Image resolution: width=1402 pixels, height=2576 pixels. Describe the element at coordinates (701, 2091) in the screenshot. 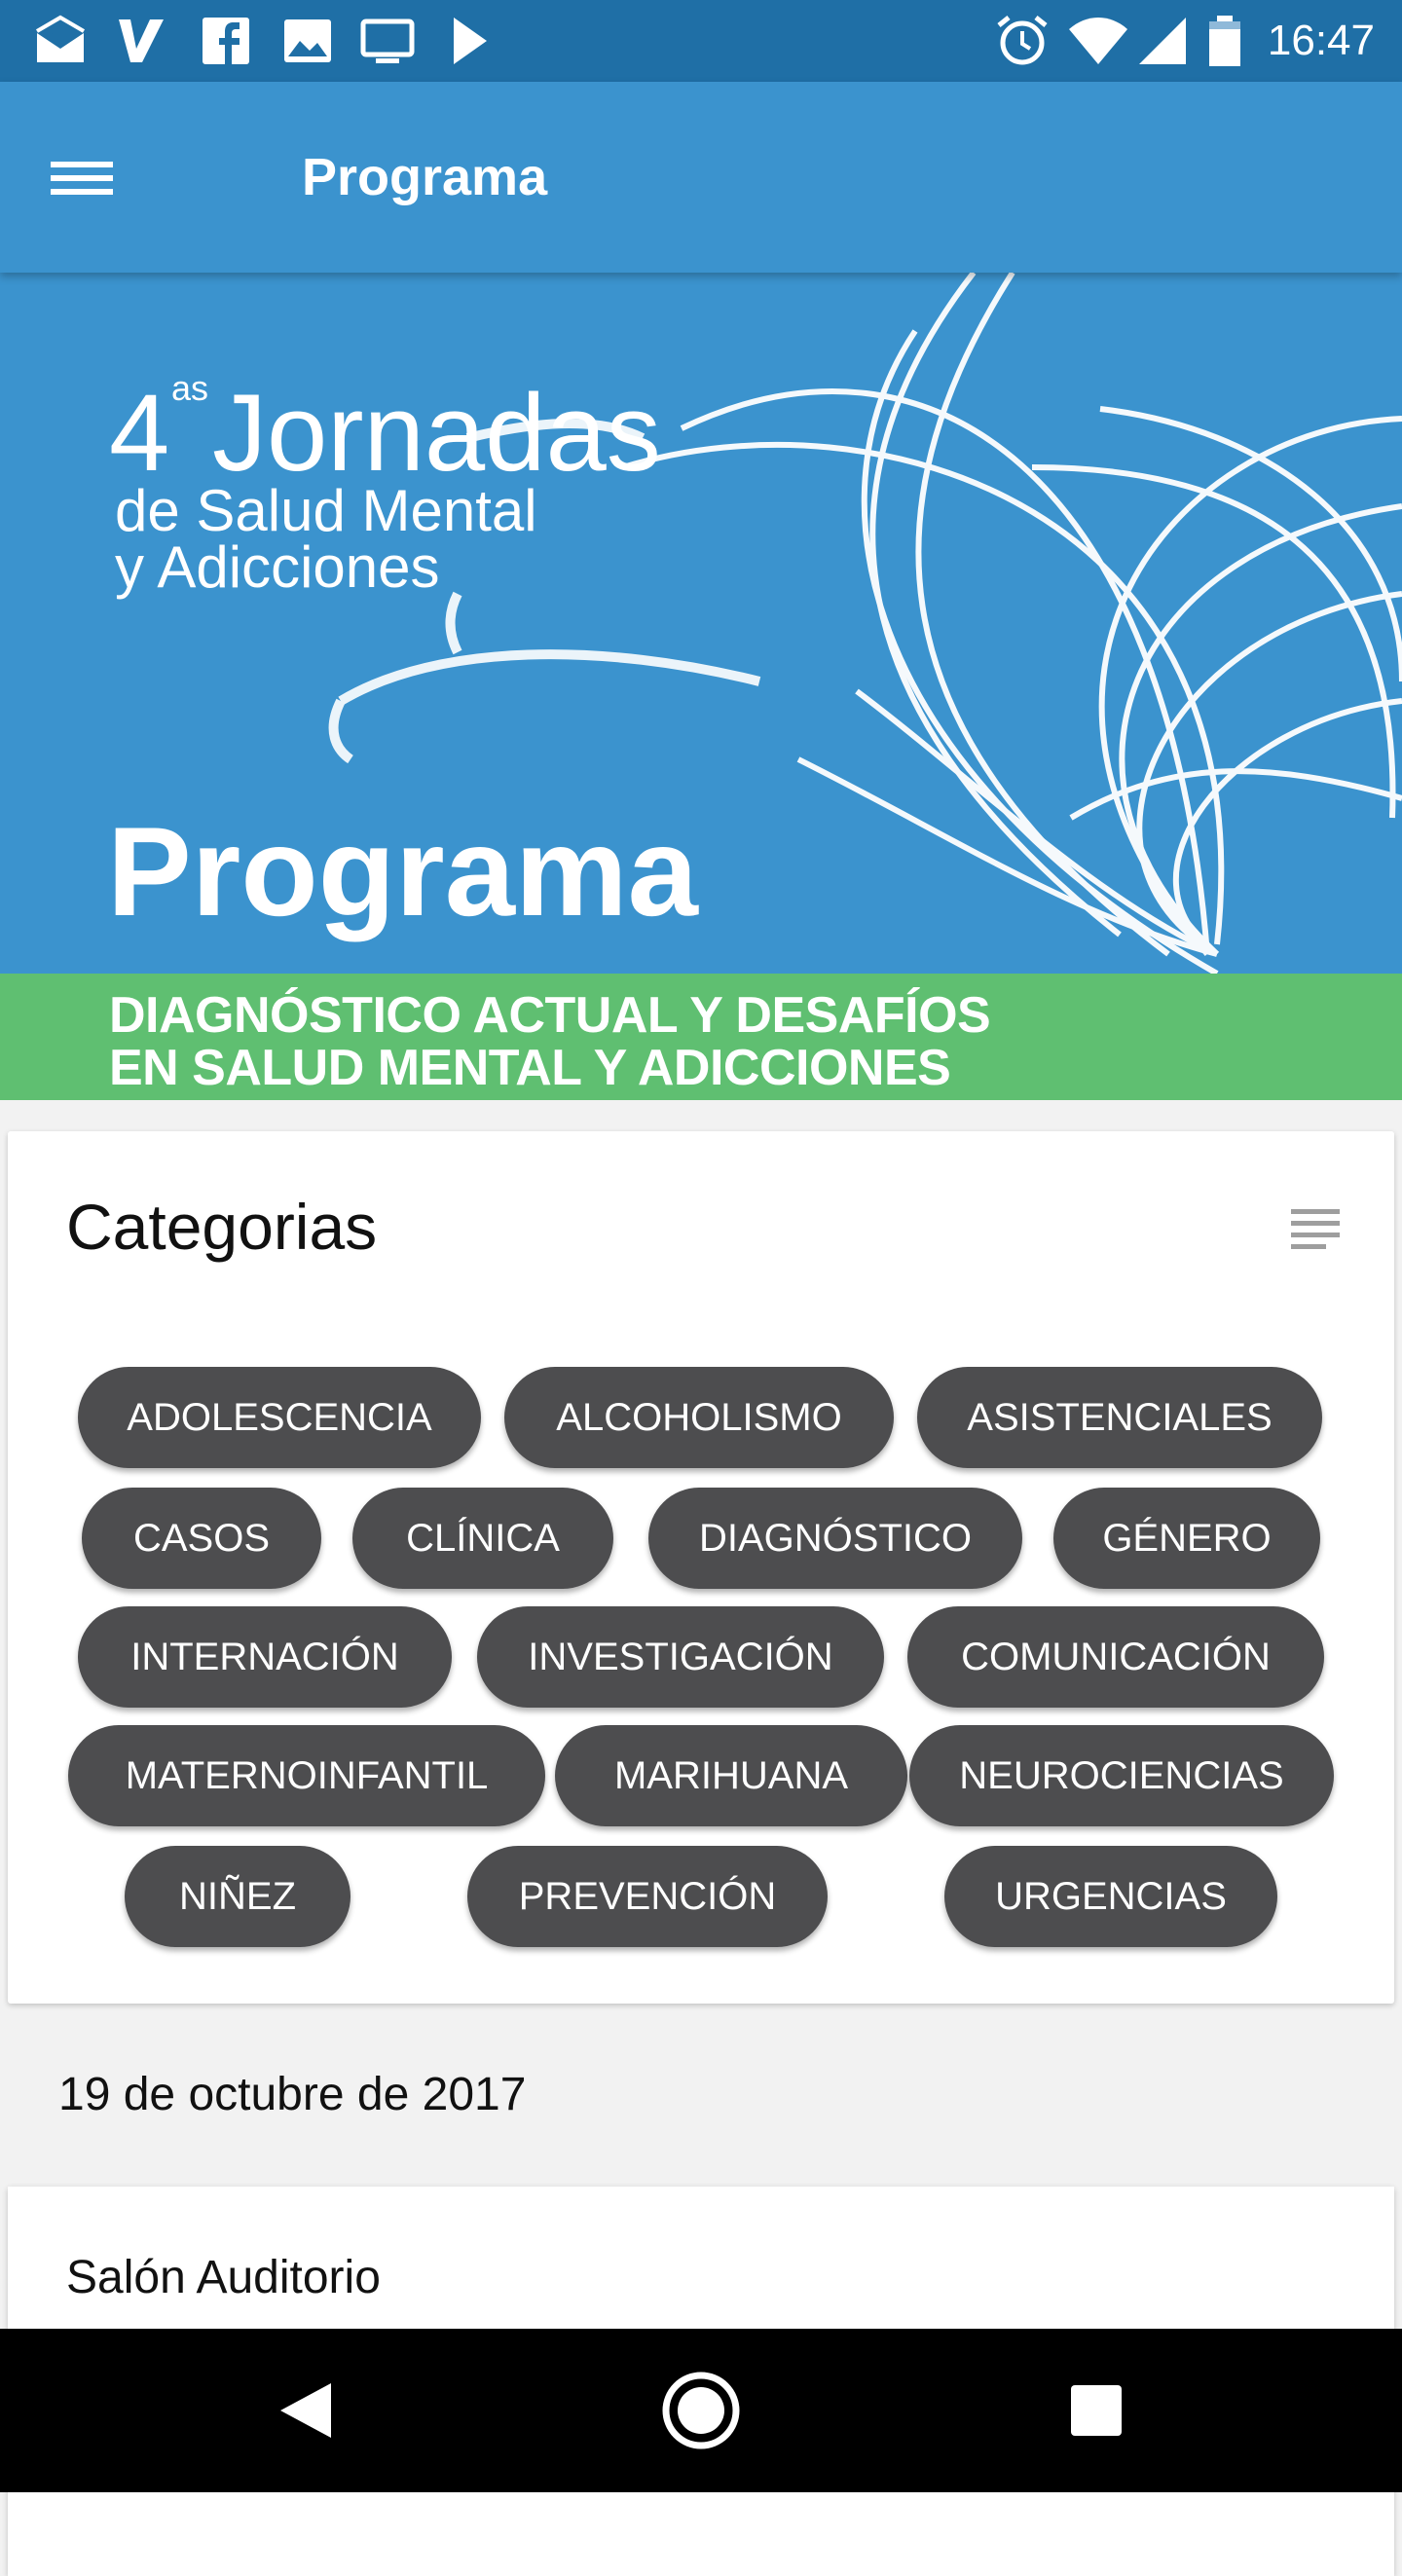

I see `date-header: 19 de octubre de 2017` at that location.